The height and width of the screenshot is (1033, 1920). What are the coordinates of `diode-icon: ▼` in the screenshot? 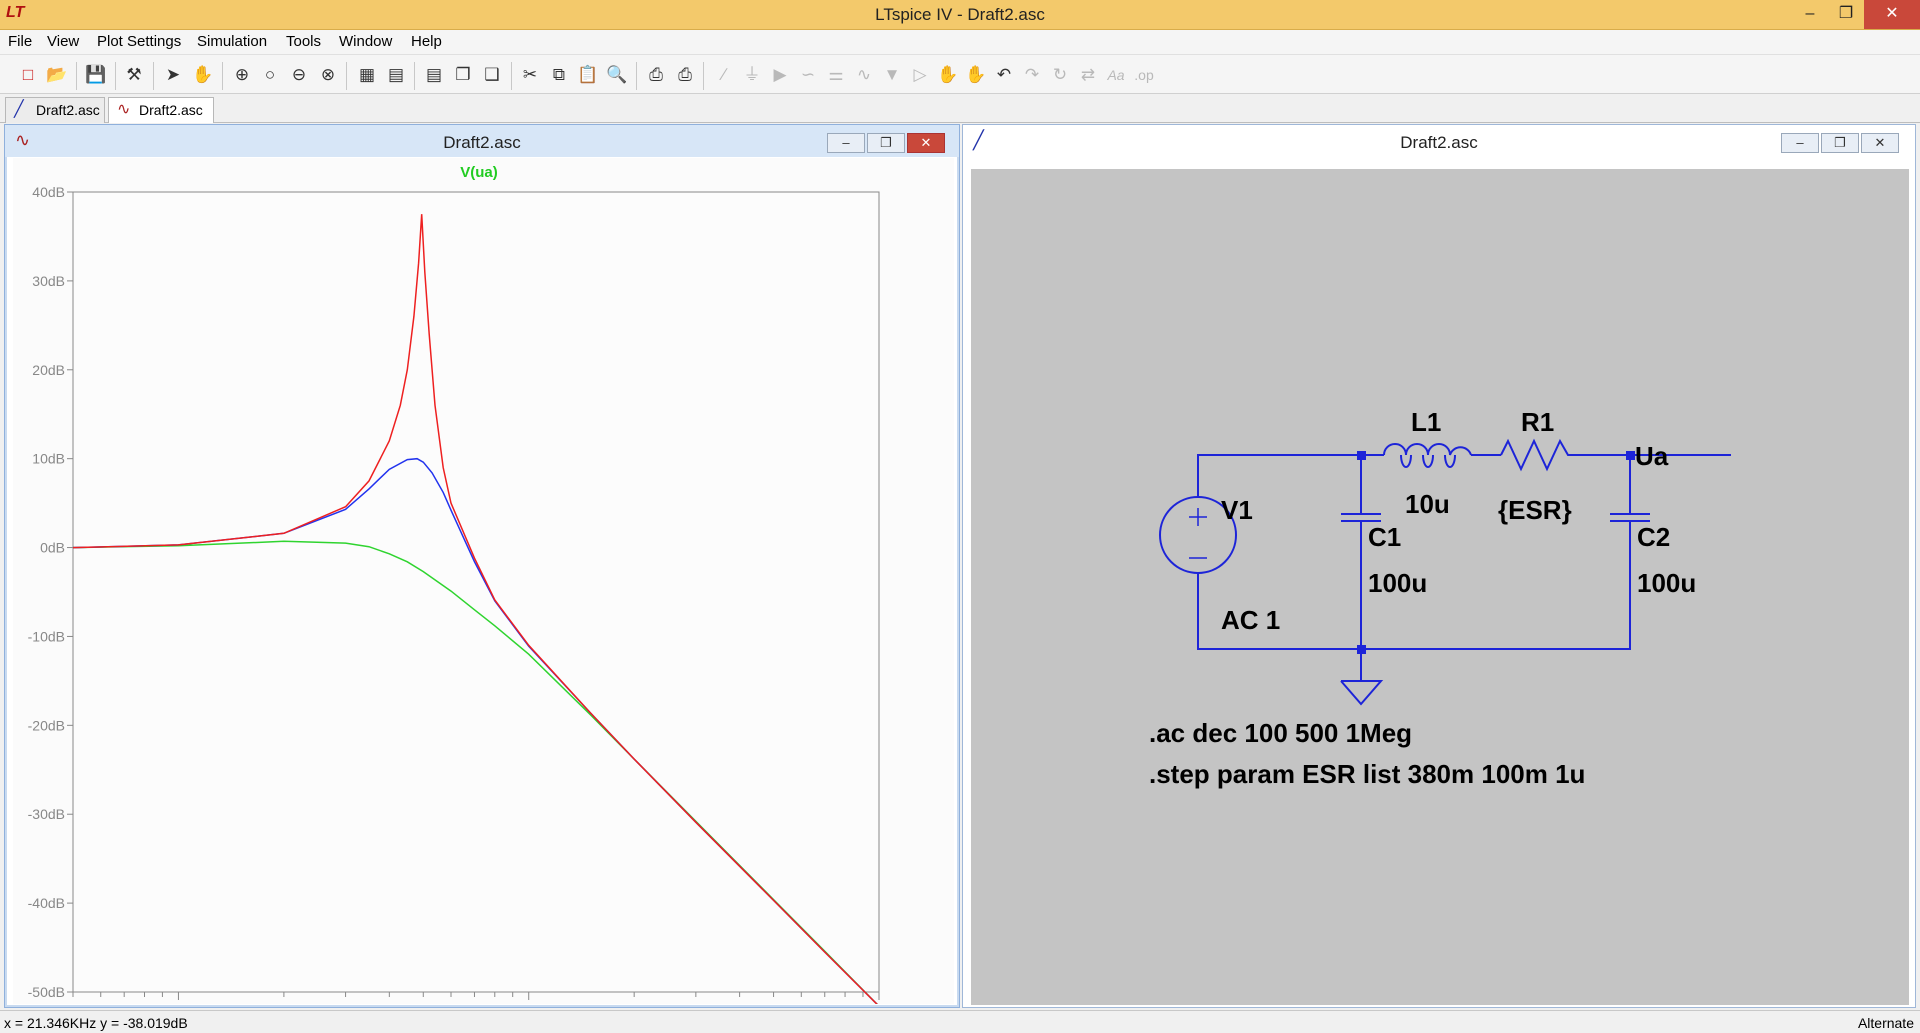 It's located at (892, 76).